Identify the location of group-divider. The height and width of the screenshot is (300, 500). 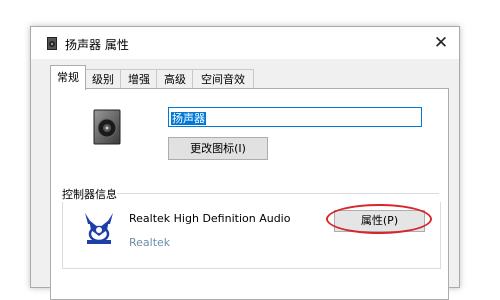
(278, 193).